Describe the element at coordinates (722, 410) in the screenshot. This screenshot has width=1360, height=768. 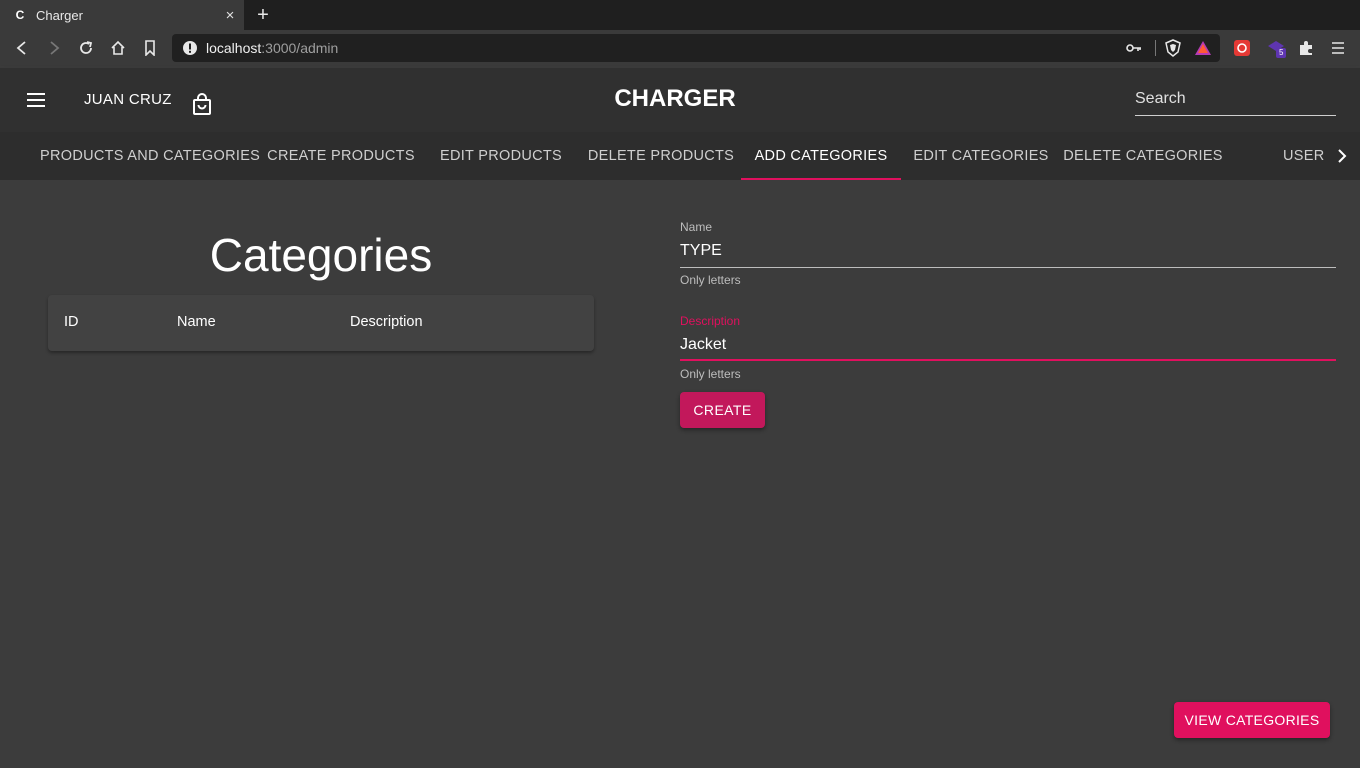
I see `create-button: CREATE` at that location.